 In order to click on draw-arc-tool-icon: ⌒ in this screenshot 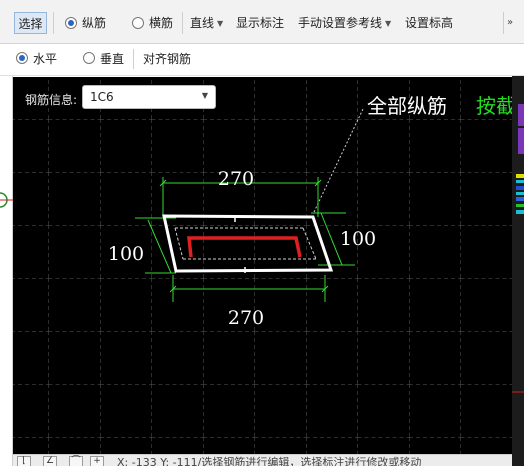, I will do `click(76, 461)`.